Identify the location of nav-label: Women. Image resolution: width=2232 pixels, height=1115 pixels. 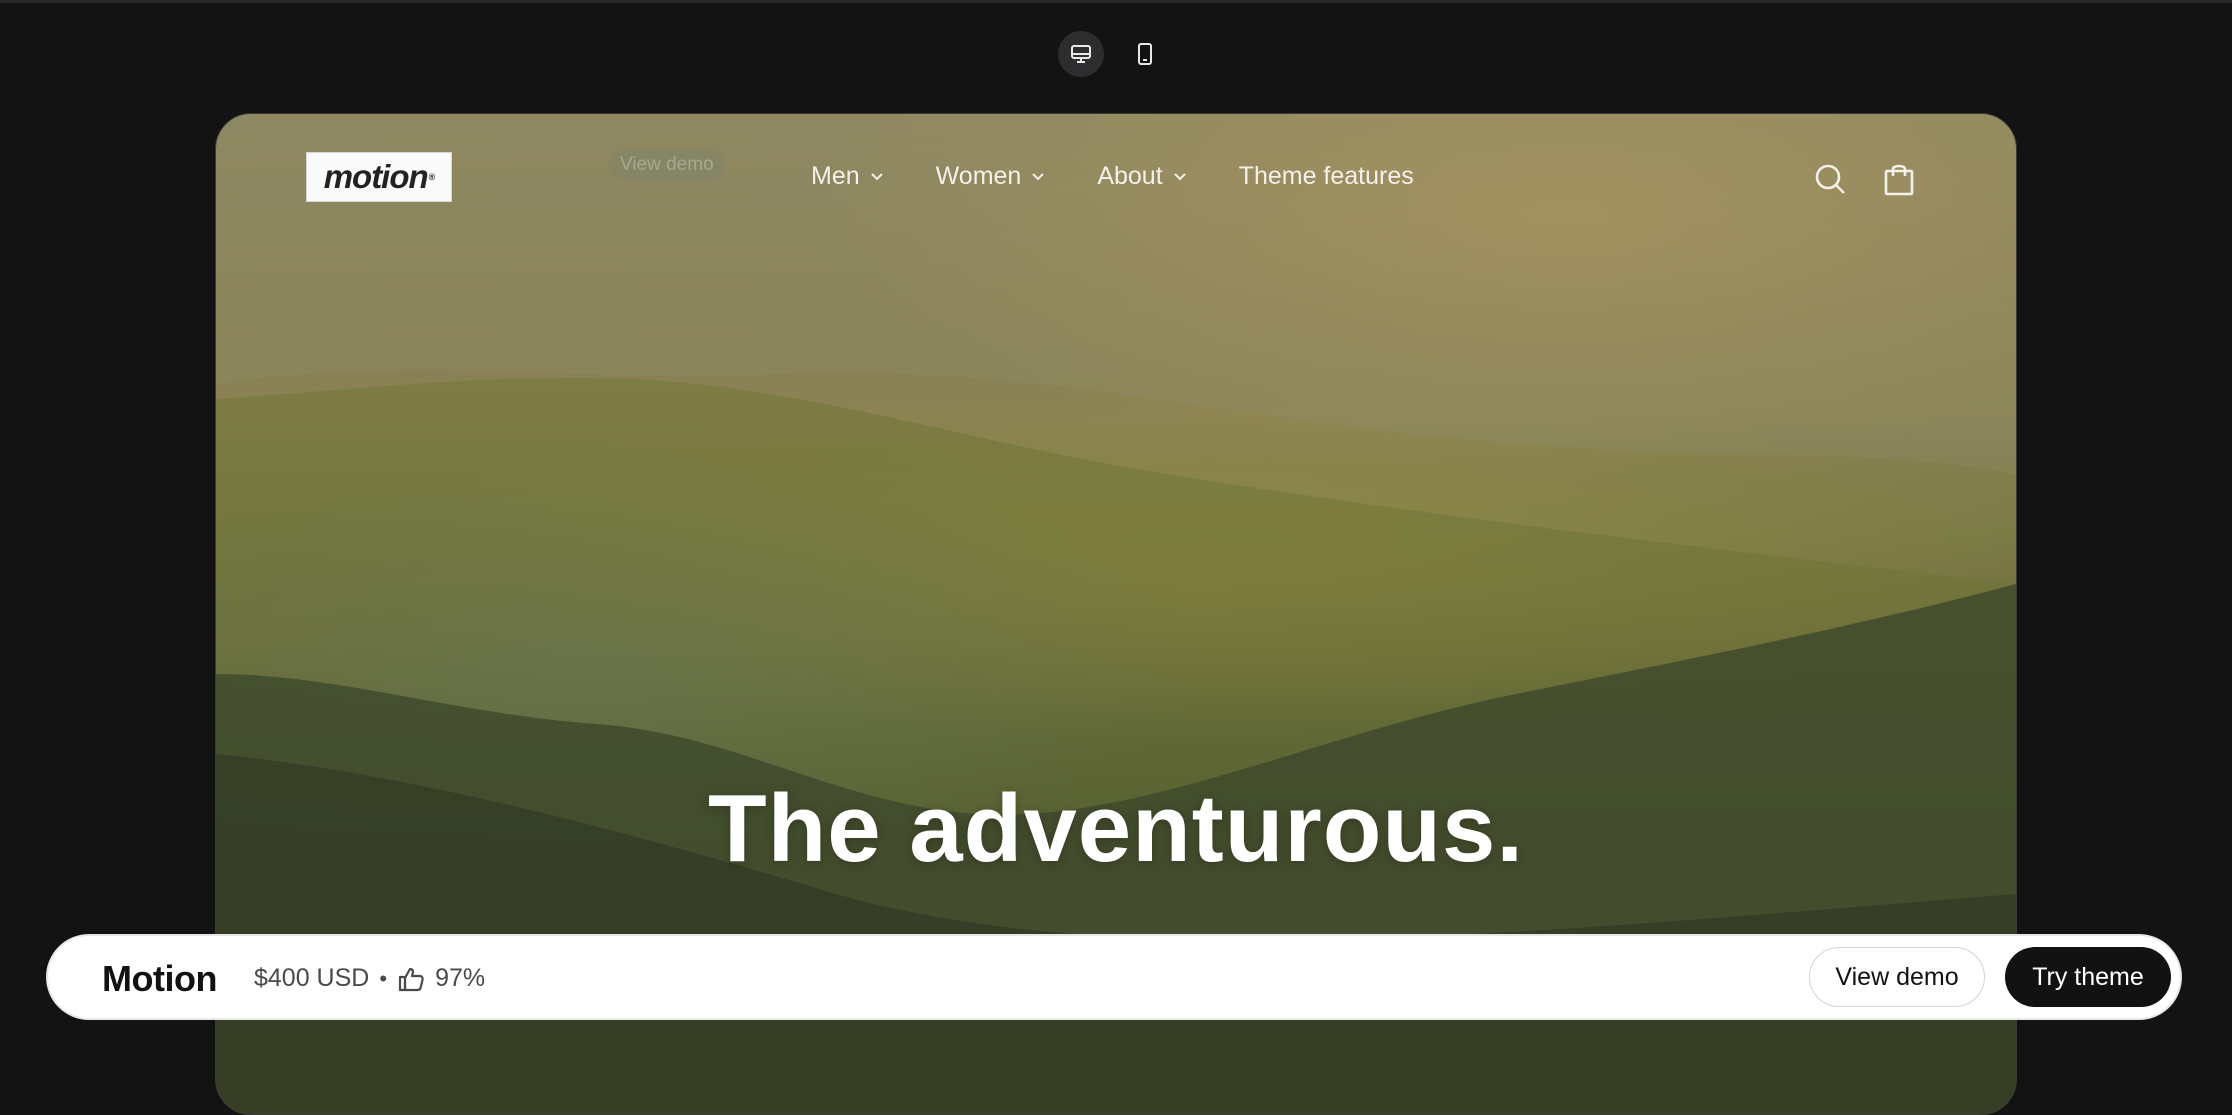
(978, 176).